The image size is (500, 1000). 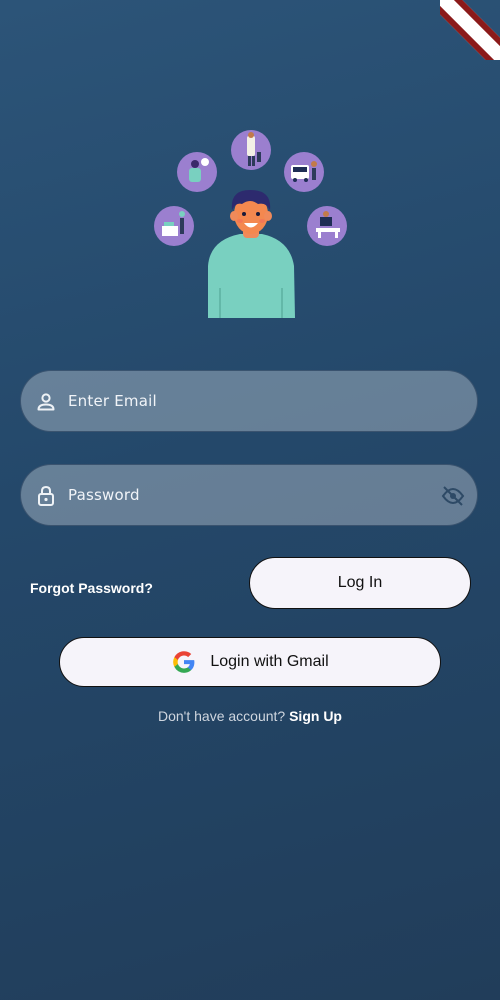 I want to click on person-icon, so click(x=46, y=402).